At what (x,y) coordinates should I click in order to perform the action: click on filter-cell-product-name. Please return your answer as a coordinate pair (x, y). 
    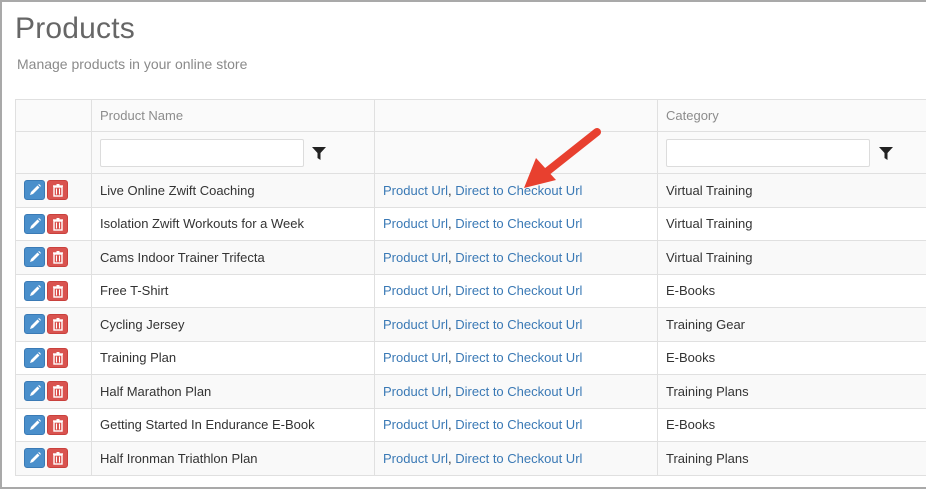
    Looking at the image, I should click on (233, 152).